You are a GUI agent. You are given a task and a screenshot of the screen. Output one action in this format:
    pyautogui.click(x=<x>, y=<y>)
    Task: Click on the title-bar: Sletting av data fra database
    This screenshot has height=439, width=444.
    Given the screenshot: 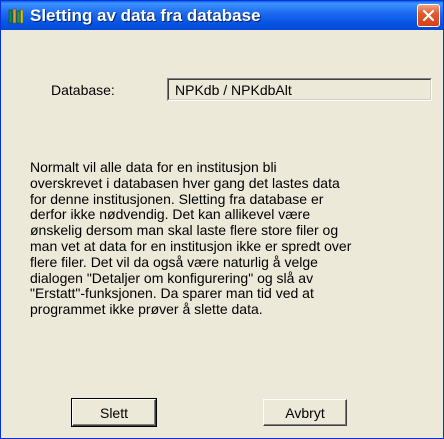 What is the action you would take?
    pyautogui.click(x=222, y=15)
    